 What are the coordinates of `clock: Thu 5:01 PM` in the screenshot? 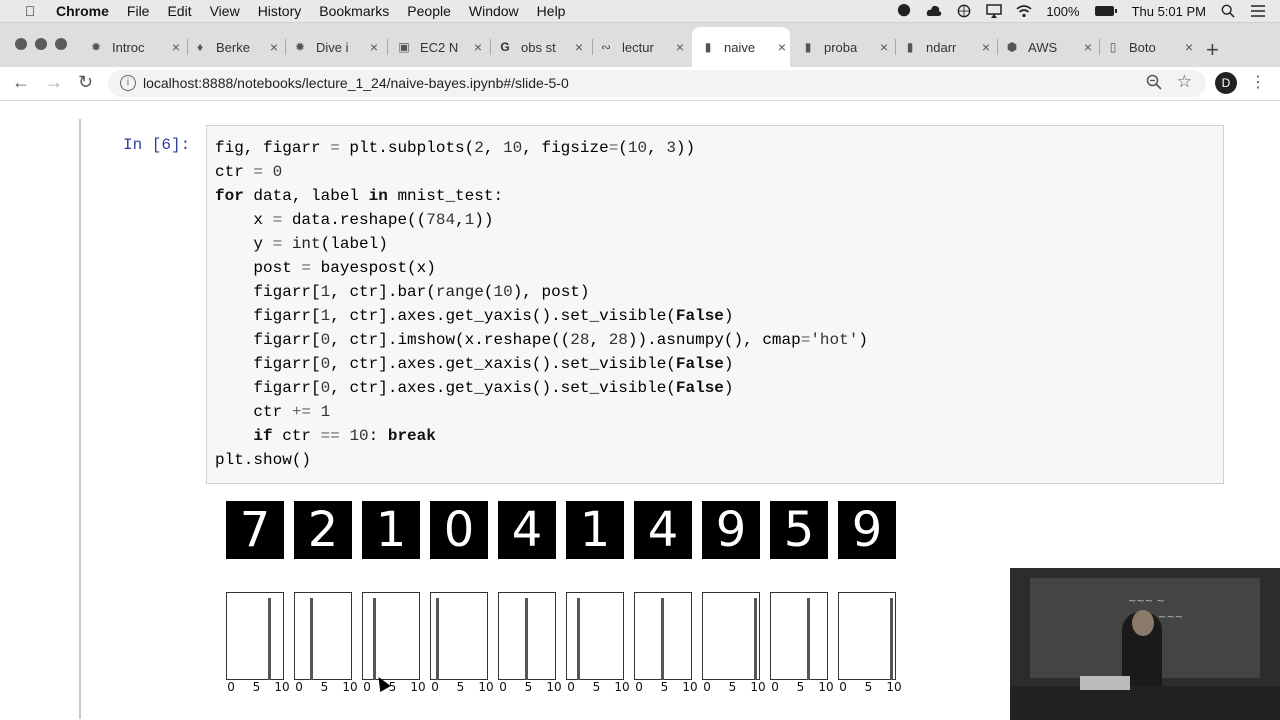 It's located at (1169, 11).